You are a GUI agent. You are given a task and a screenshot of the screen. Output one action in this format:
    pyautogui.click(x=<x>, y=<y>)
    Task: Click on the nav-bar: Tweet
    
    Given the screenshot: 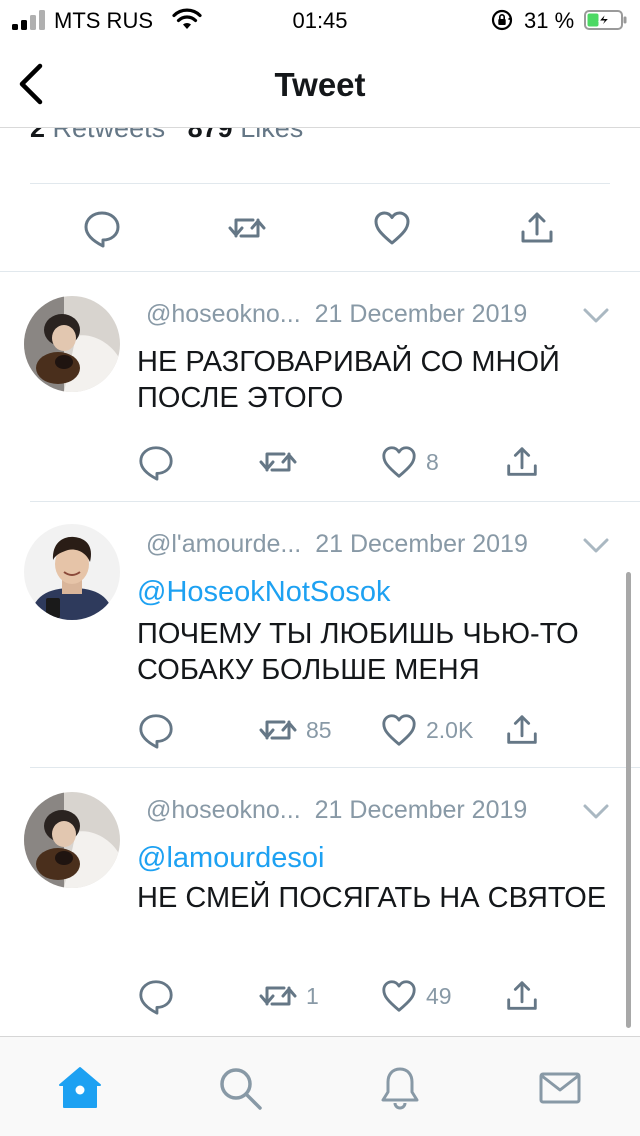 What is the action you would take?
    pyautogui.click(x=320, y=84)
    